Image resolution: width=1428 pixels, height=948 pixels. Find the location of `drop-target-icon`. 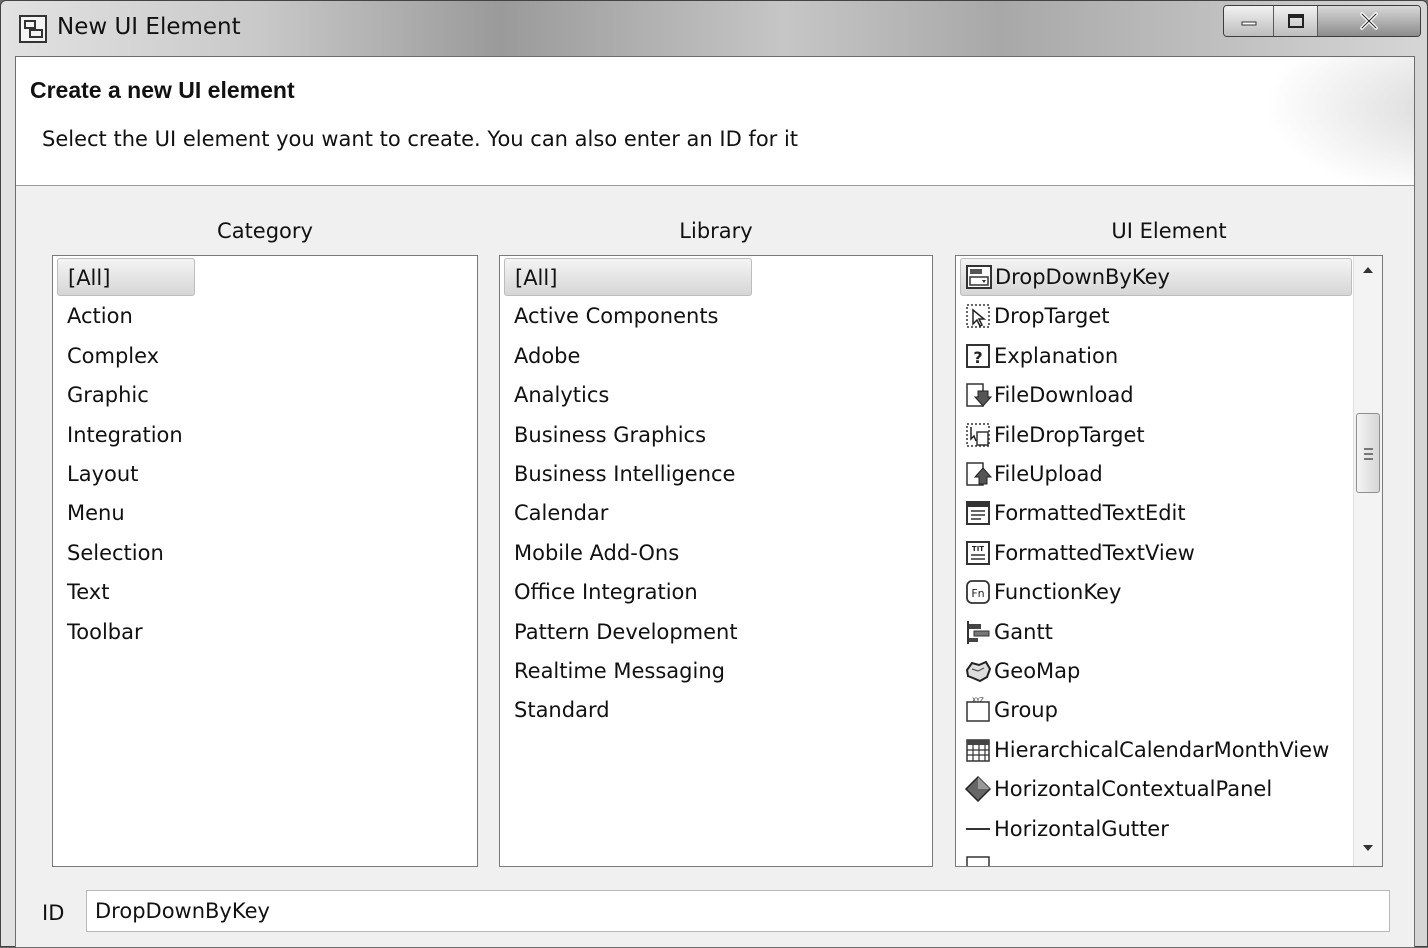

drop-target-icon is located at coordinates (978, 316).